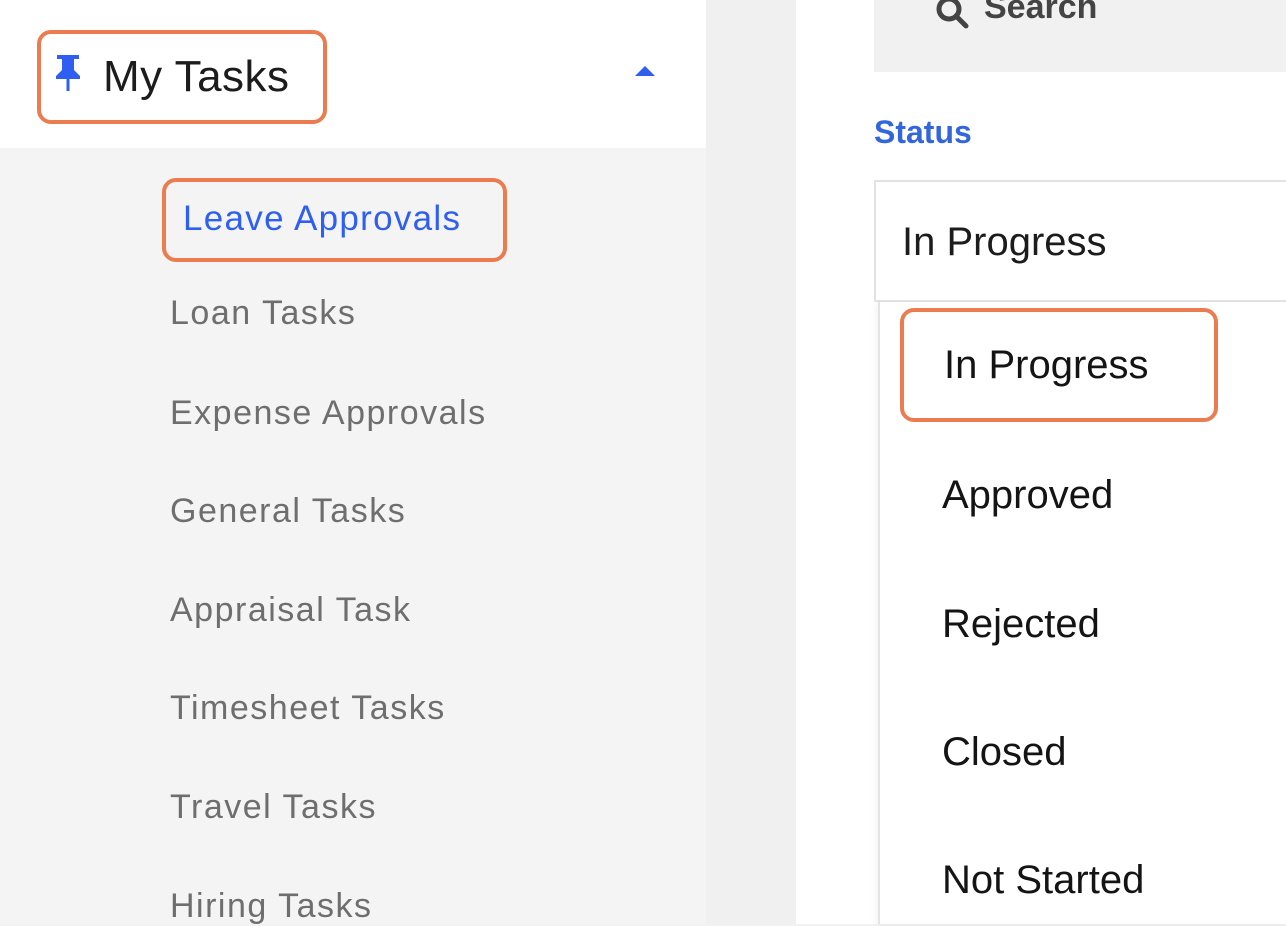  I want to click on status-label: Status, so click(923, 132).